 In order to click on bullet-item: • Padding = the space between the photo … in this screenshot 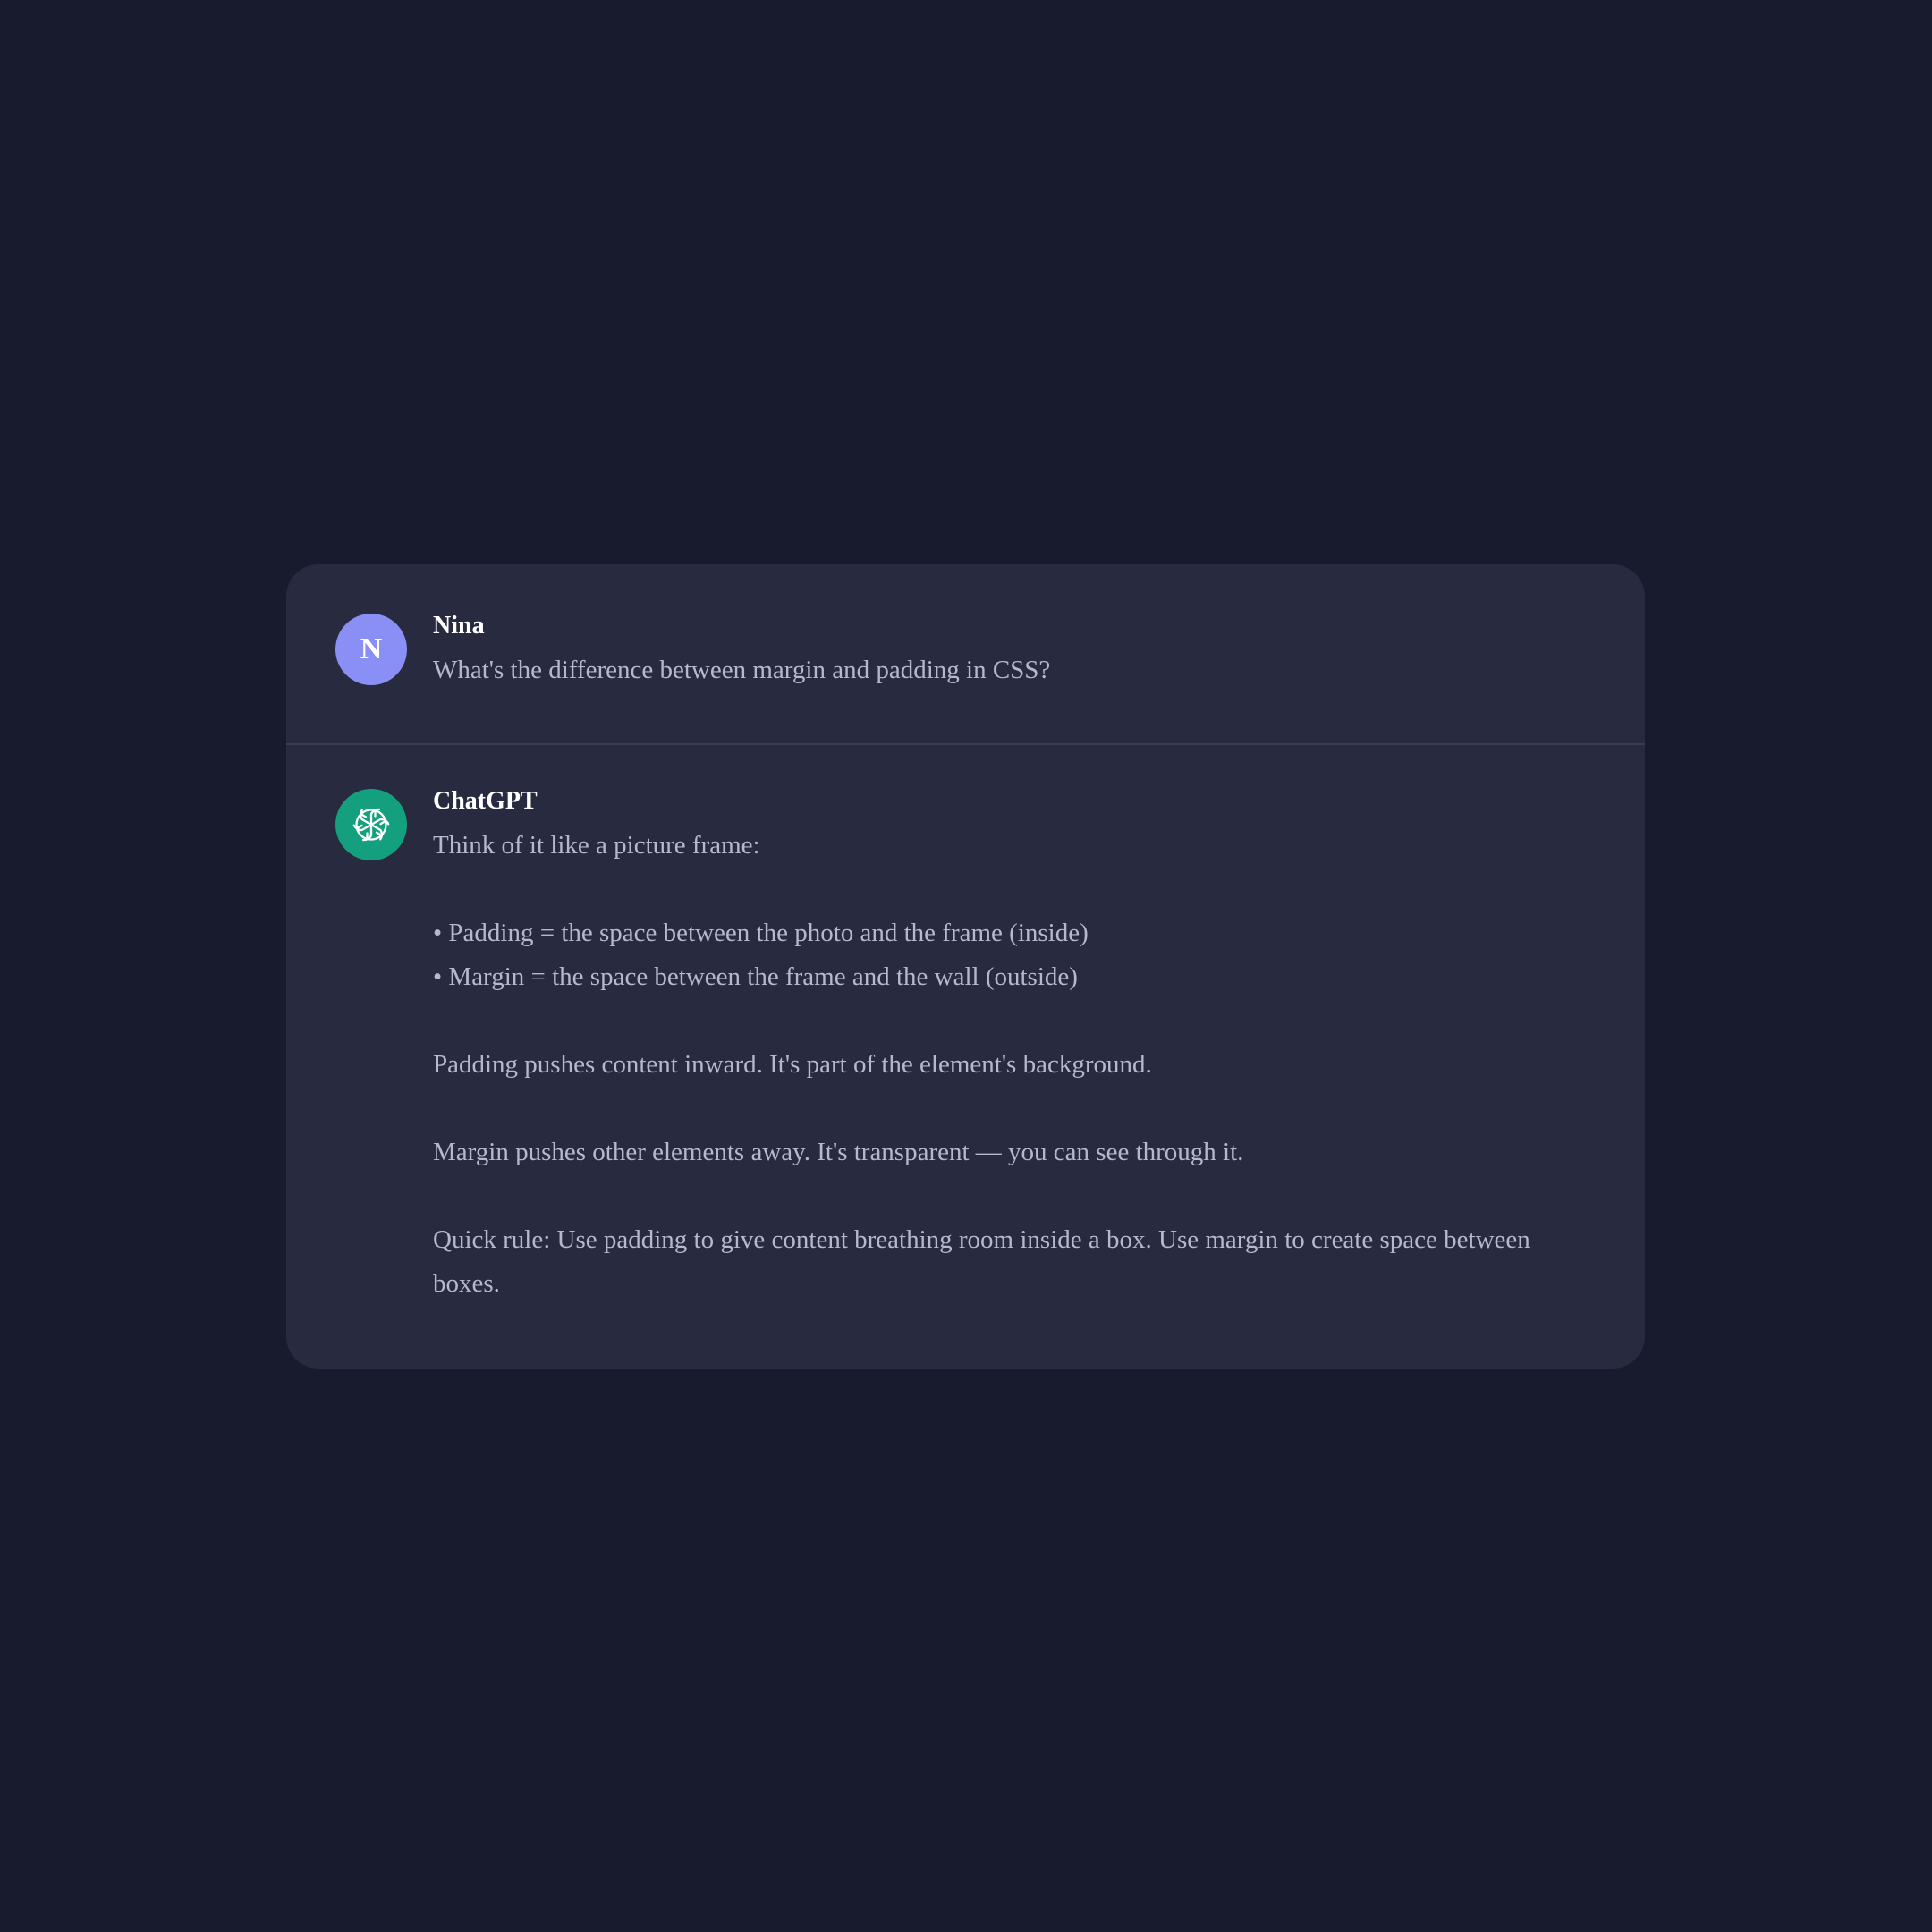, I will do `click(761, 933)`.